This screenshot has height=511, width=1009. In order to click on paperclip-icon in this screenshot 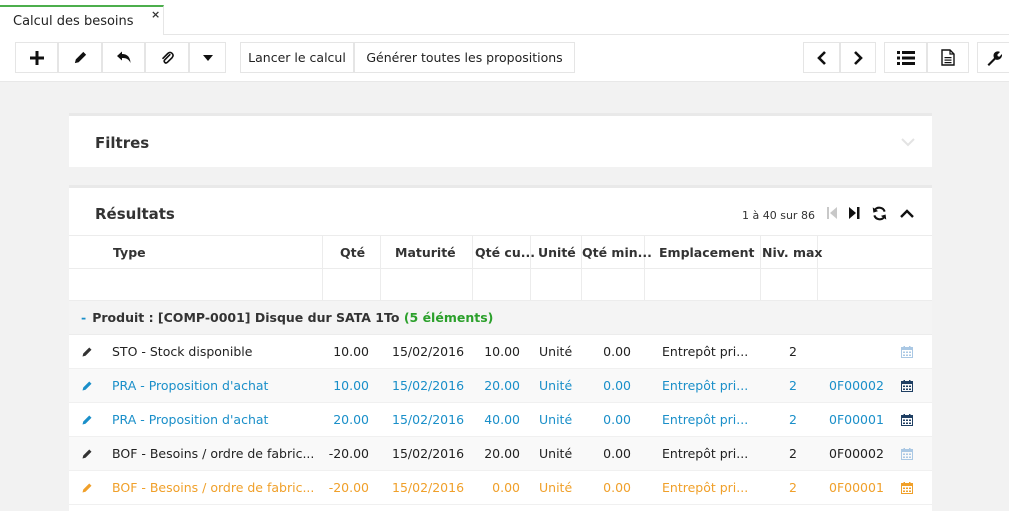, I will do `click(167, 57)`.